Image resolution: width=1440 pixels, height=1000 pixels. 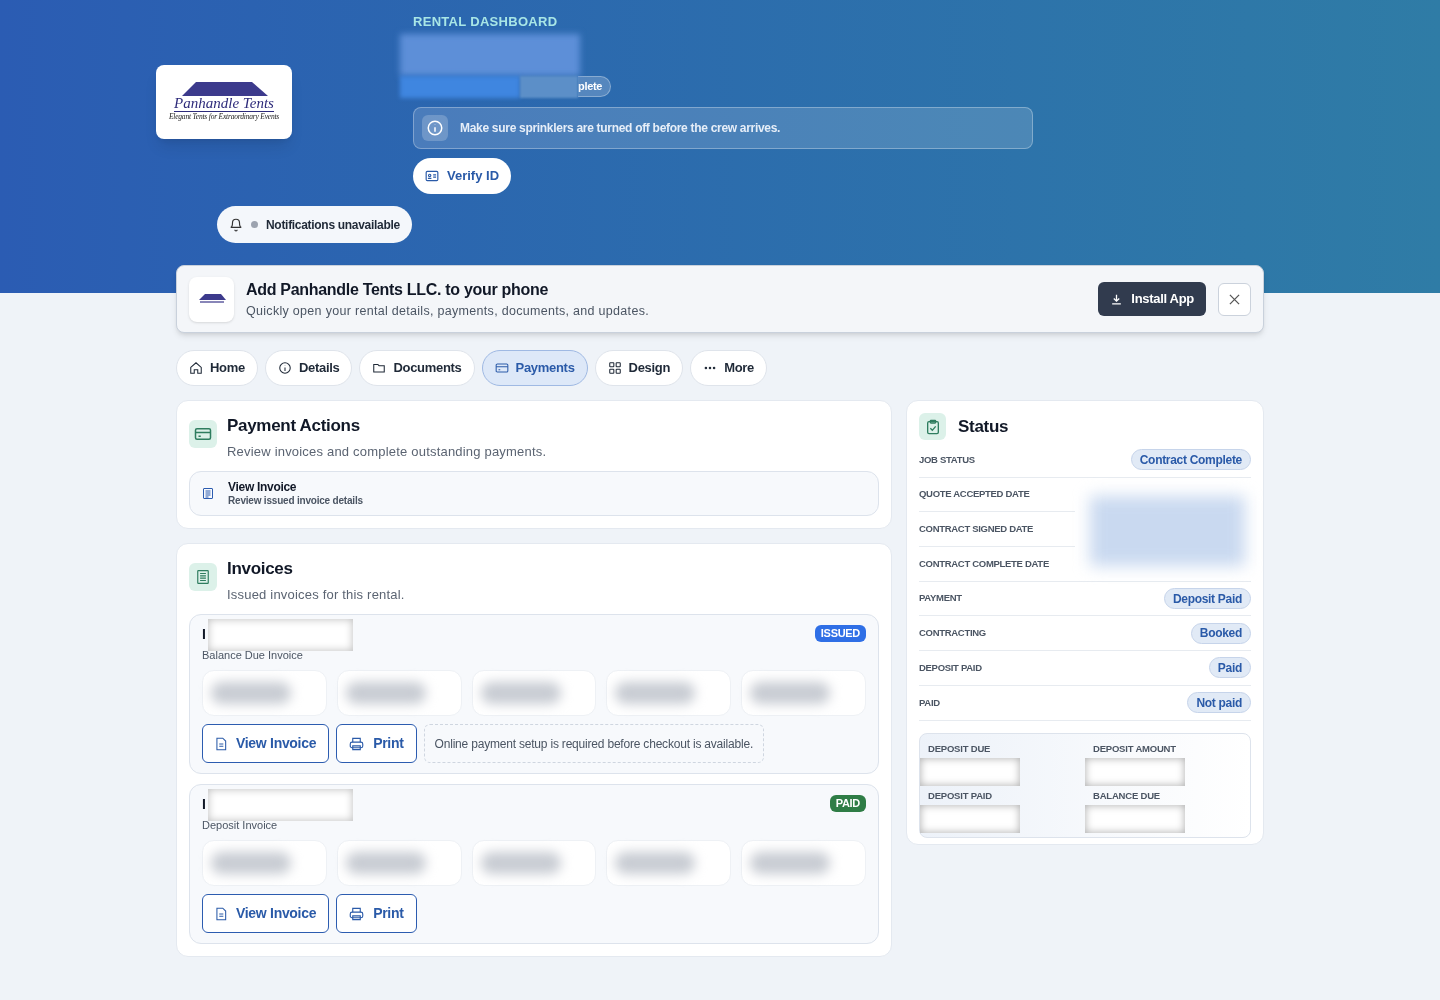 What do you see at coordinates (960, 748) in the screenshot?
I see `summary-label: DEPOSIT DUE` at bounding box center [960, 748].